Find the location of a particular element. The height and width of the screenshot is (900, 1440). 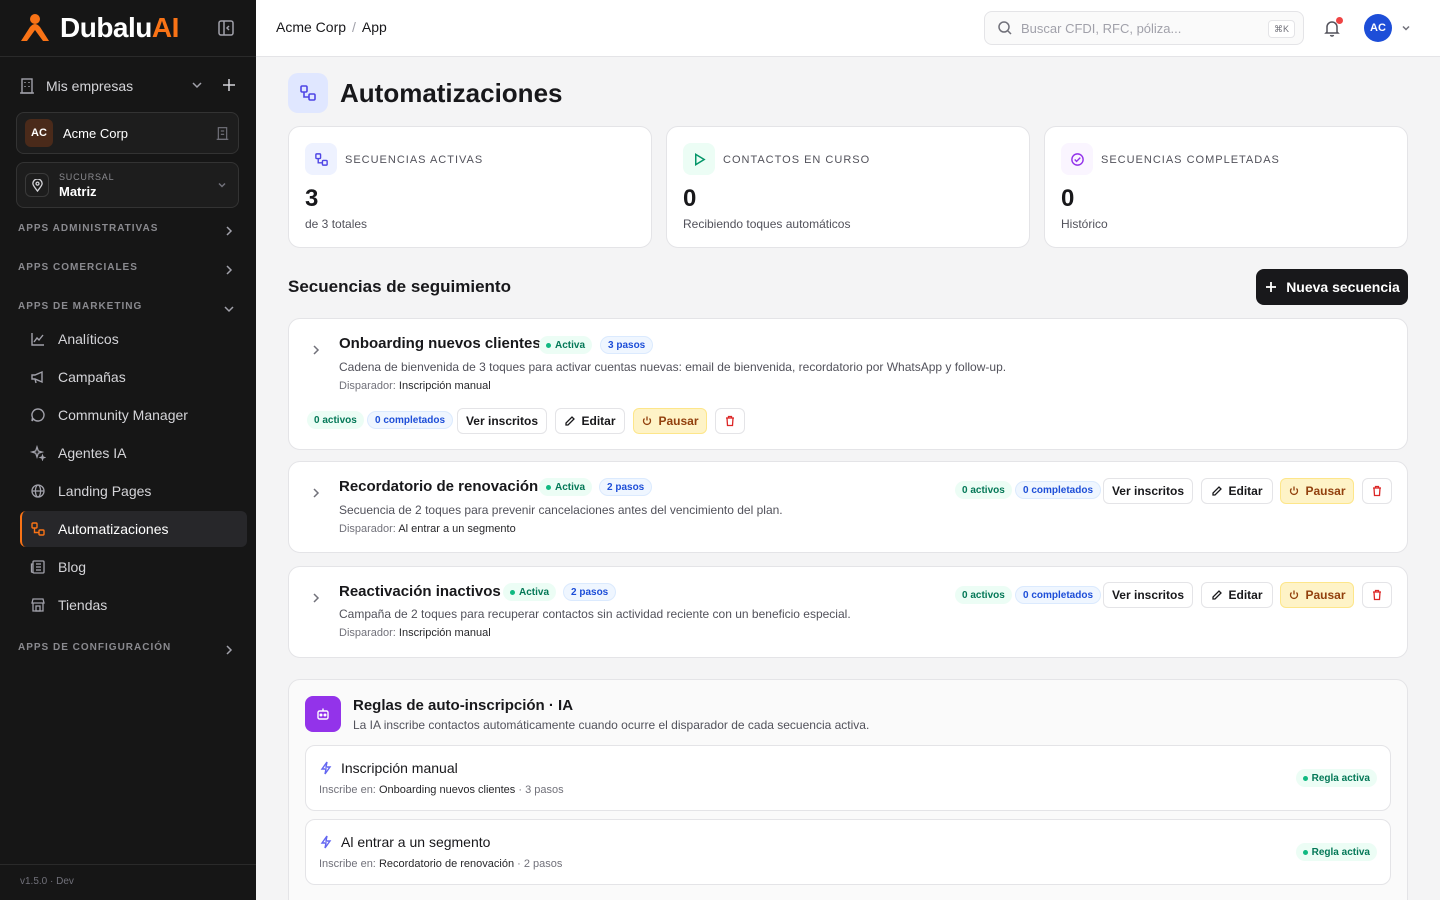

sidebar-item-label: Agentes IA is located at coordinates (92, 453).